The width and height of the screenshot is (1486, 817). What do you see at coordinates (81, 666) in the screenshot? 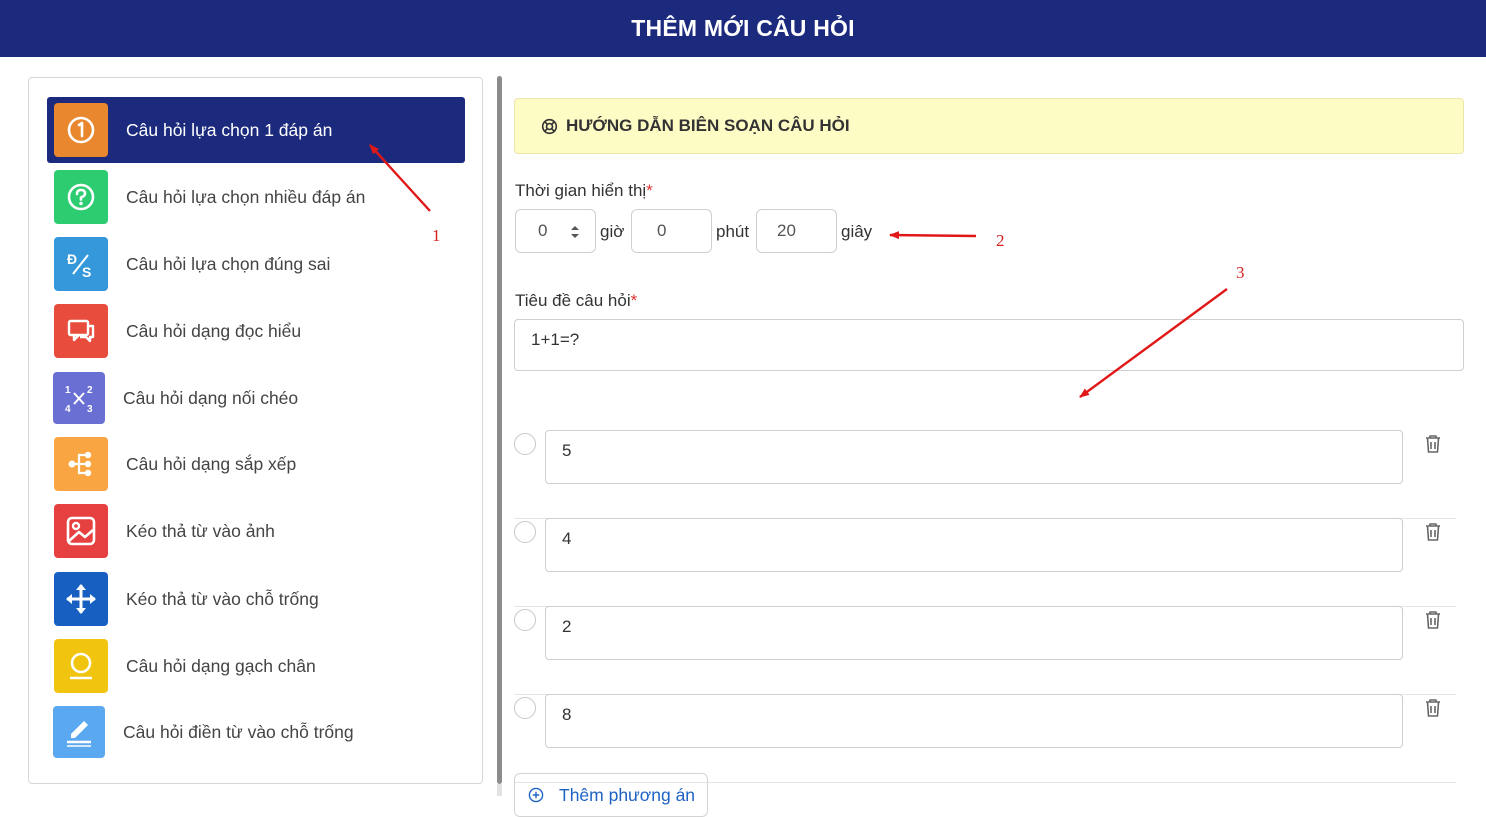
I see `underline-circle-icon` at bounding box center [81, 666].